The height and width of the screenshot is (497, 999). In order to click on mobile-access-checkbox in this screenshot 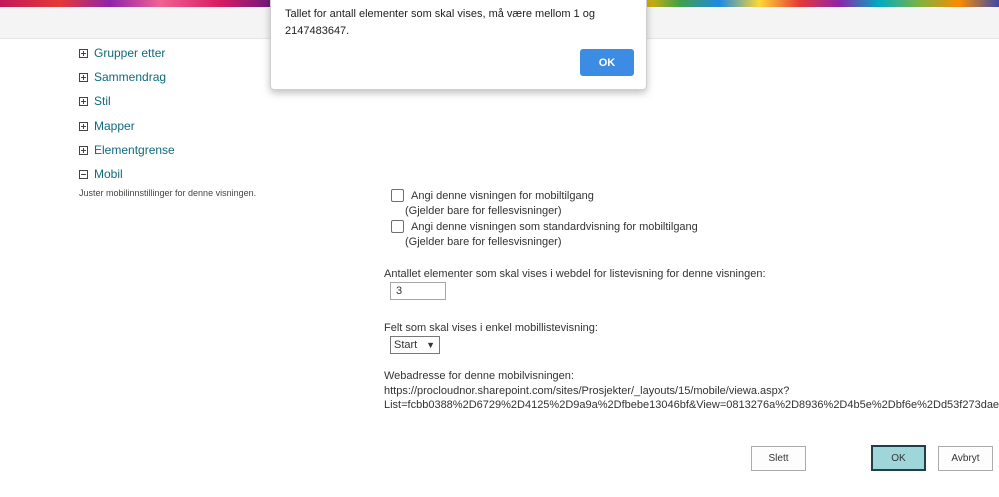, I will do `click(397, 195)`.